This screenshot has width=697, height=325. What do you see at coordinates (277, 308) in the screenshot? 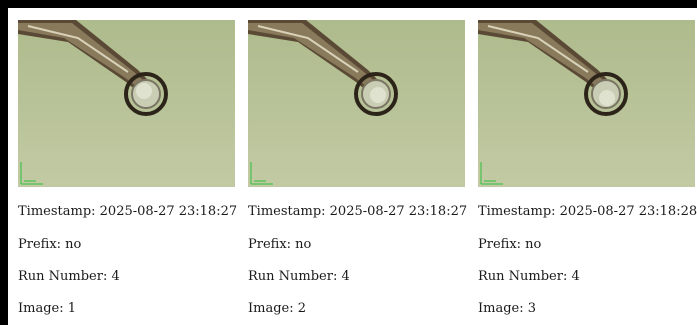
I see `image-number-label: Image: 2` at bounding box center [277, 308].